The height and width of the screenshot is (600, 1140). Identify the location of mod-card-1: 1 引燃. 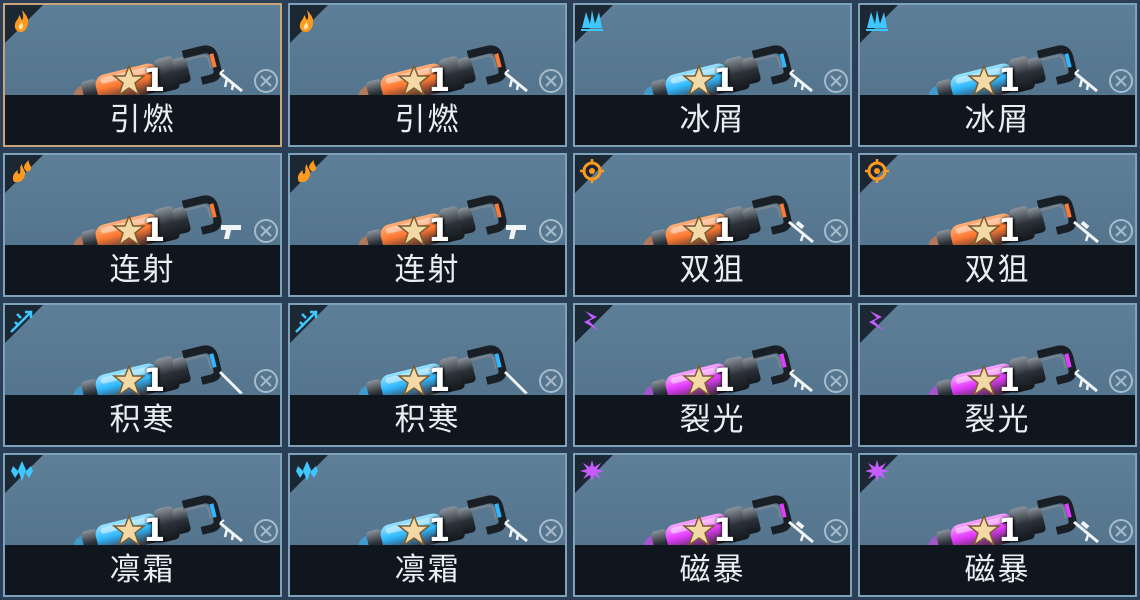
(142, 75).